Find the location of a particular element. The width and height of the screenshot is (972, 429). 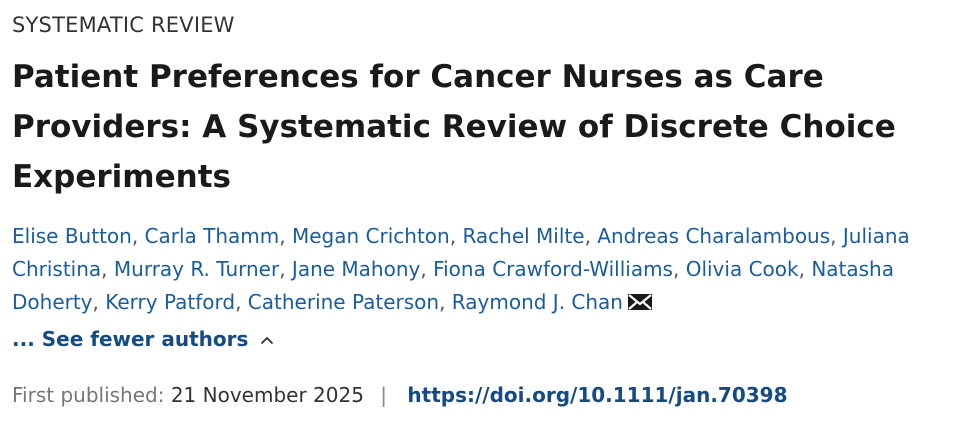

mail-icon is located at coordinates (640, 305).